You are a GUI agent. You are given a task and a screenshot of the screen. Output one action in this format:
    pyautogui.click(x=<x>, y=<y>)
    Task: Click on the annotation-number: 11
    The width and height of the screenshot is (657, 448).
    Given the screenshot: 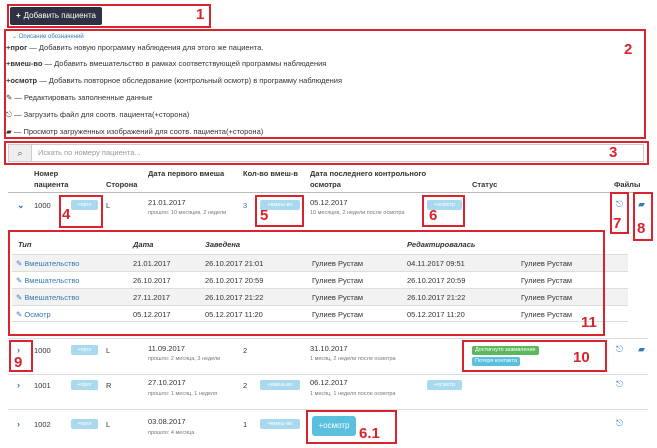 What is the action you would take?
    pyautogui.click(x=589, y=322)
    